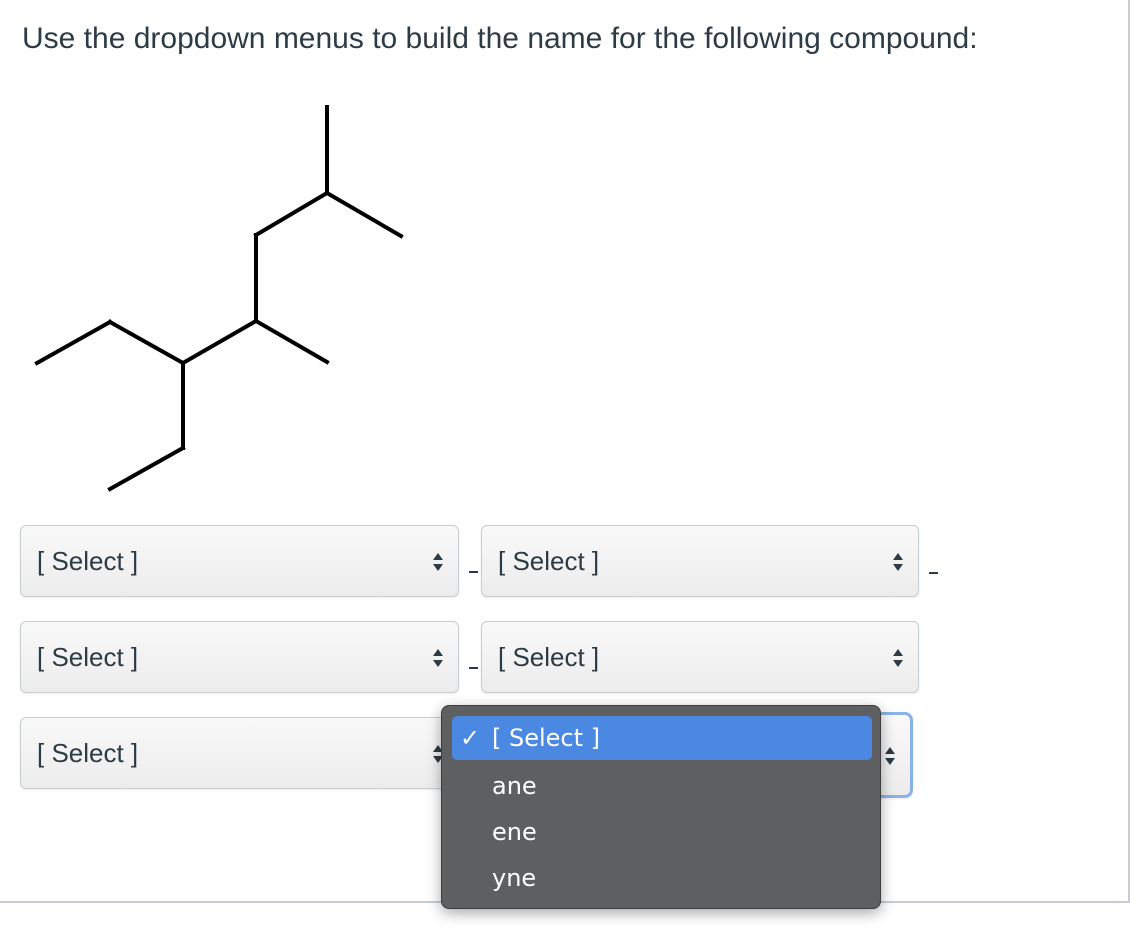  I want to click on menu-option-ene: ene, so click(662, 832).